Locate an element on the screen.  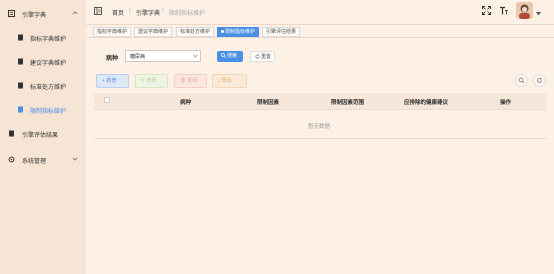
delete-button-label: 删除 is located at coordinates (192, 81).